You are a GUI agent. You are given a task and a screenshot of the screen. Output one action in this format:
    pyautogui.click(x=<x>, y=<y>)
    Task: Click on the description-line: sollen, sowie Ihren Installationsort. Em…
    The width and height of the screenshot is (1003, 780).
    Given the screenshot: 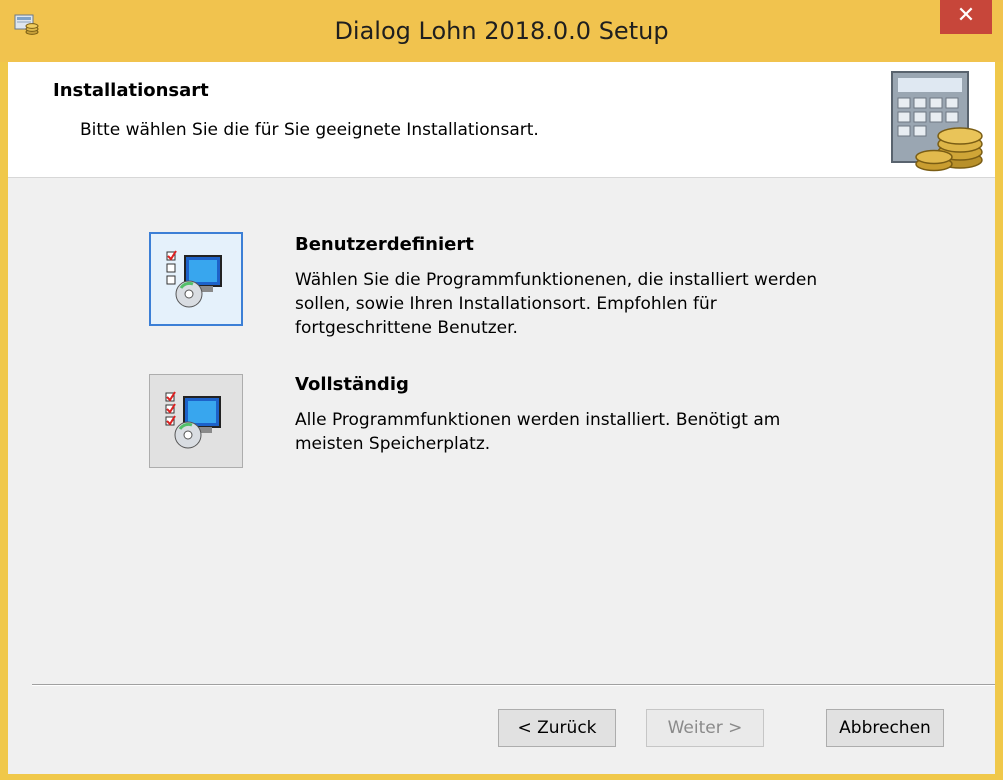 What is the action you would take?
    pyautogui.click(x=506, y=304)
    